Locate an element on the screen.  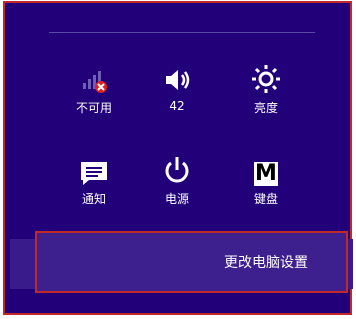
keyboard-label: 键盘 is located at coordinates (265, 199).